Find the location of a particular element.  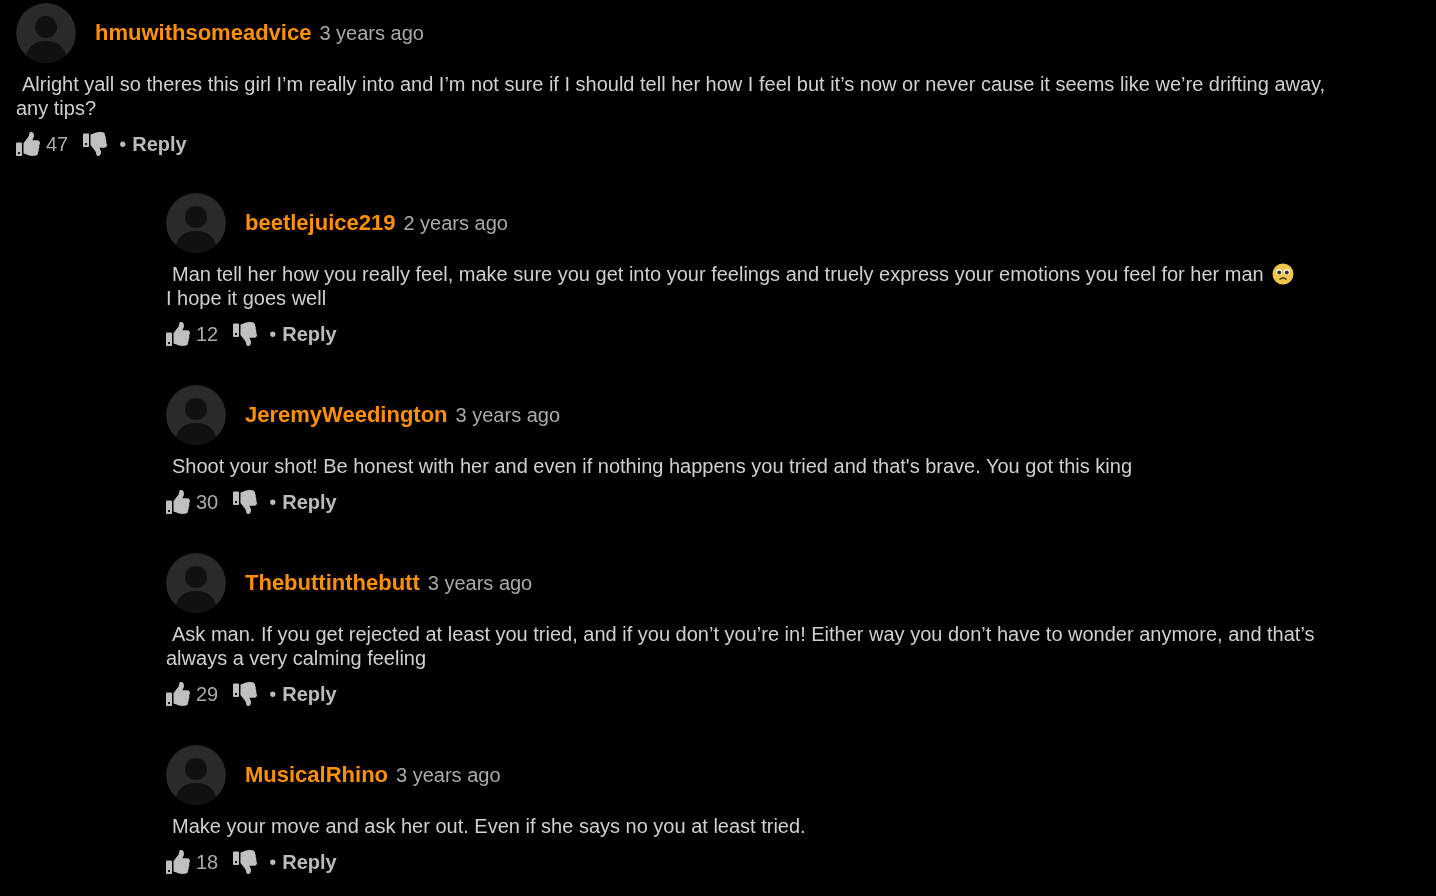

username-link: JeremyWeedington is located at coordinates (346, 414).